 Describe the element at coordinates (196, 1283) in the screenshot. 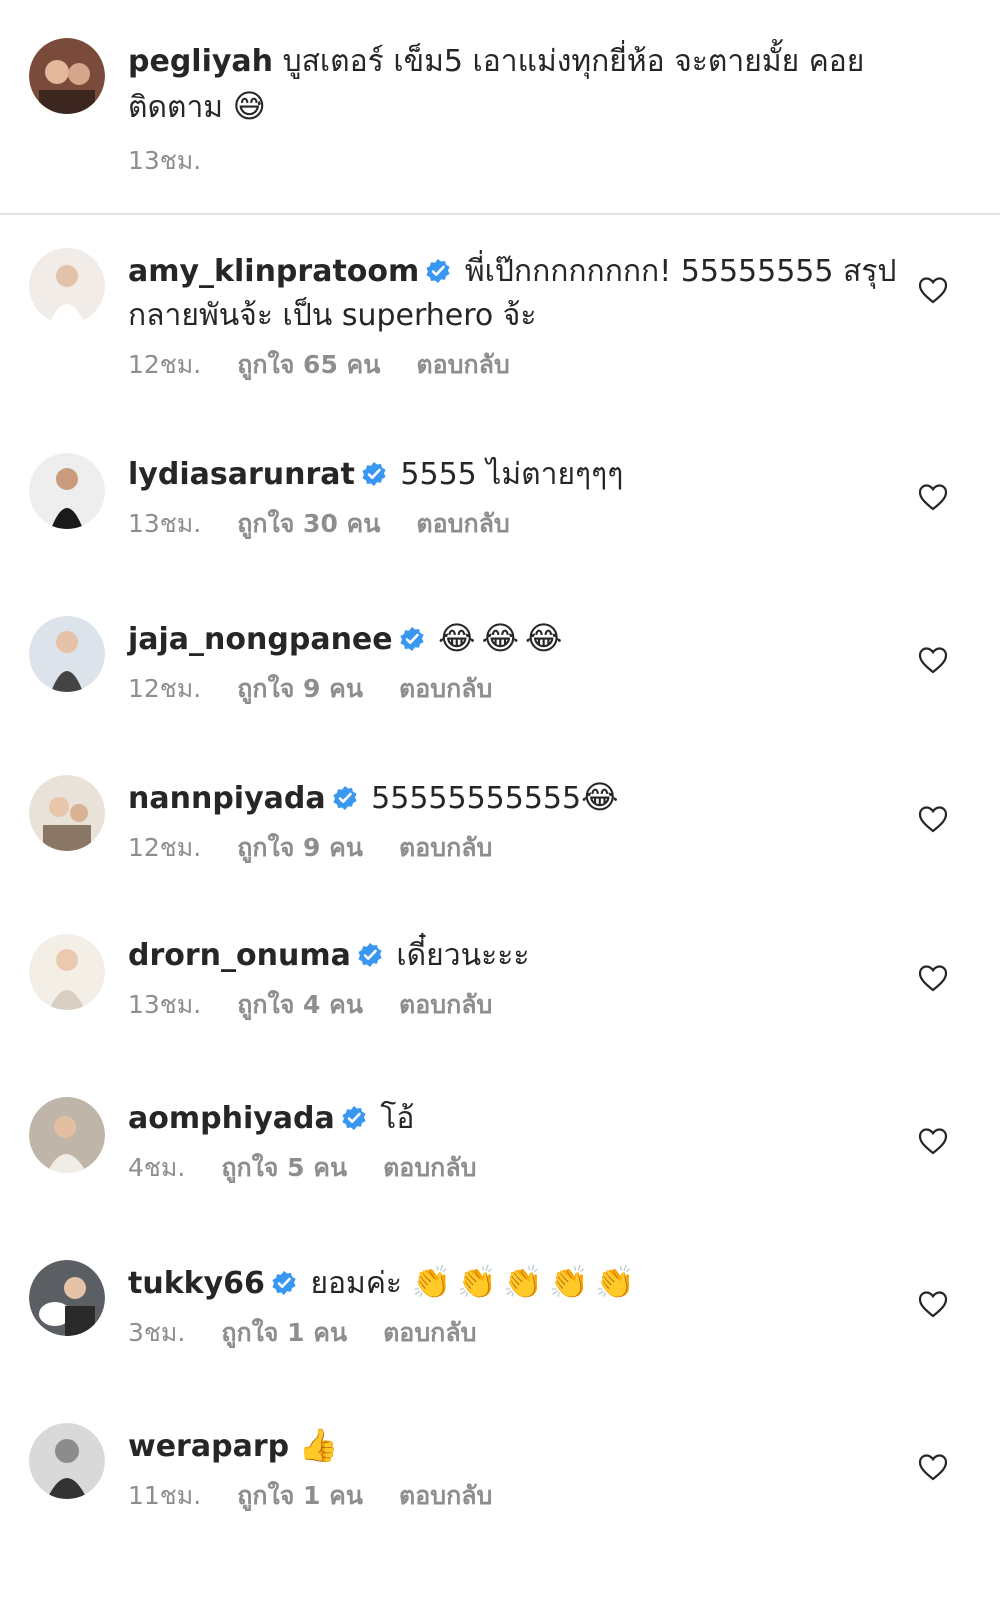

I see `username: tukky66` at that location.